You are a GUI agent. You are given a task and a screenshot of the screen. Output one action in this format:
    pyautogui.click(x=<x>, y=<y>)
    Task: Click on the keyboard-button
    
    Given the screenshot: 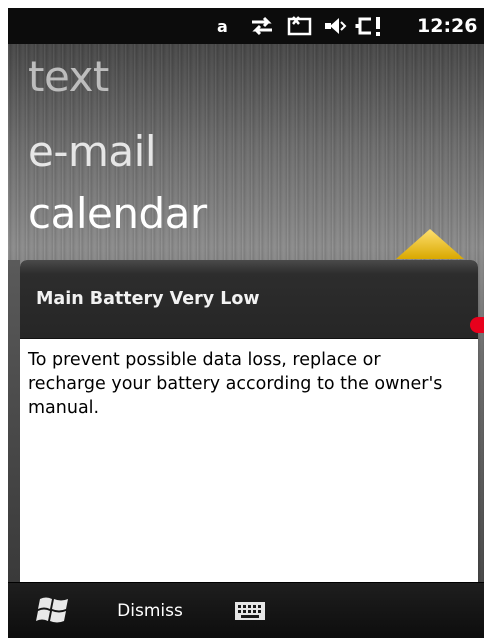 What is the action you would take?
    pyautogui.click(x=250, y=611)
    